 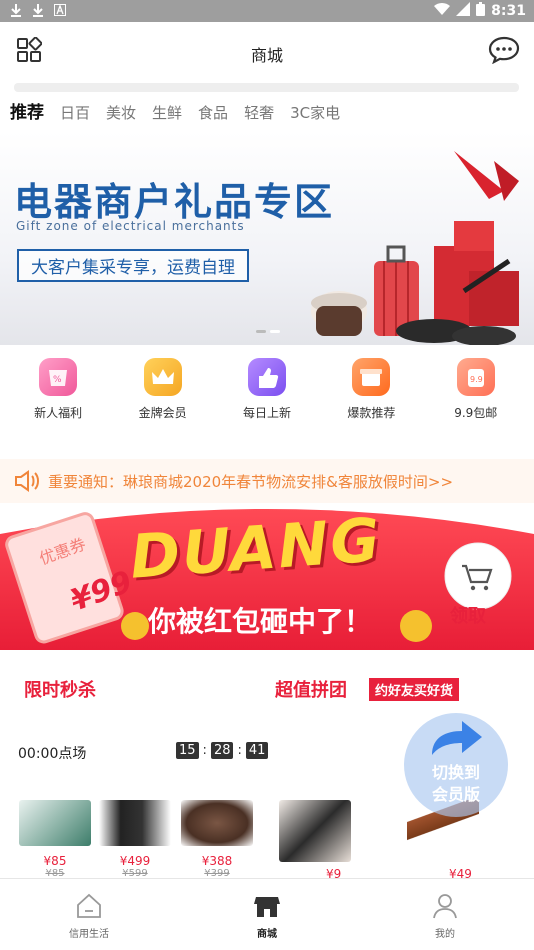 I want to click on group-buy-title: 超值拼团, so click(x=311, y=689).